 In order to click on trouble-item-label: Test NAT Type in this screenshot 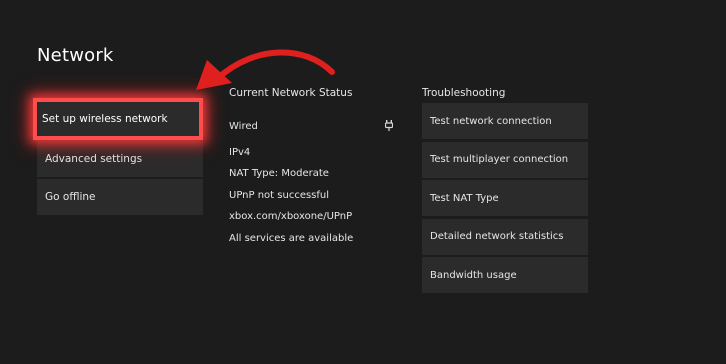, I will do `click(464, 198)`.